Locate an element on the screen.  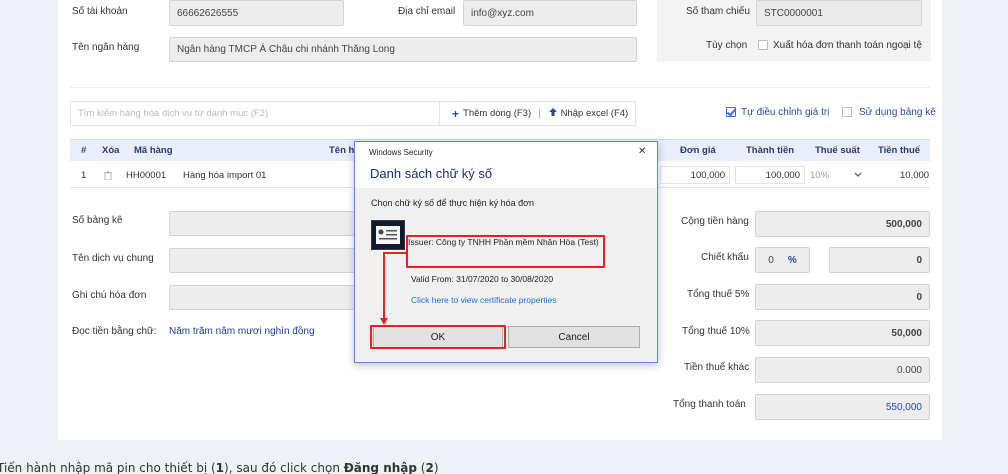
amount-words-value: Năm trăm năm mươi nghìn đồng is located at coordinates (242, 331).